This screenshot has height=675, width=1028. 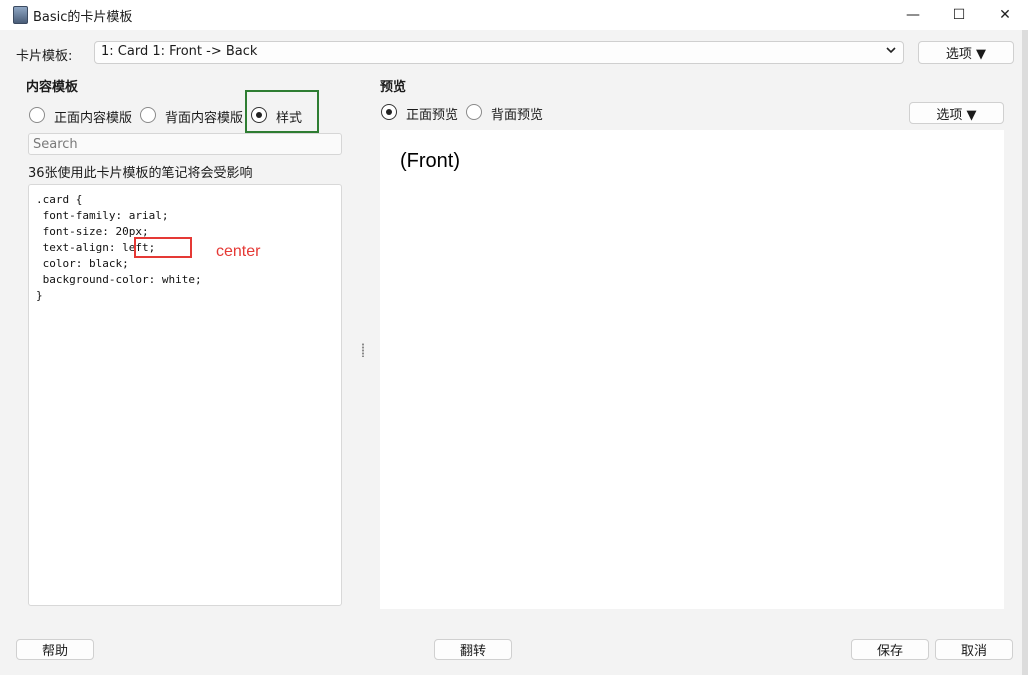 What do you see at coordinates (473, 649) in the screenshot?
I see `flip-button: 翻转` at bounding box center [473, 649].